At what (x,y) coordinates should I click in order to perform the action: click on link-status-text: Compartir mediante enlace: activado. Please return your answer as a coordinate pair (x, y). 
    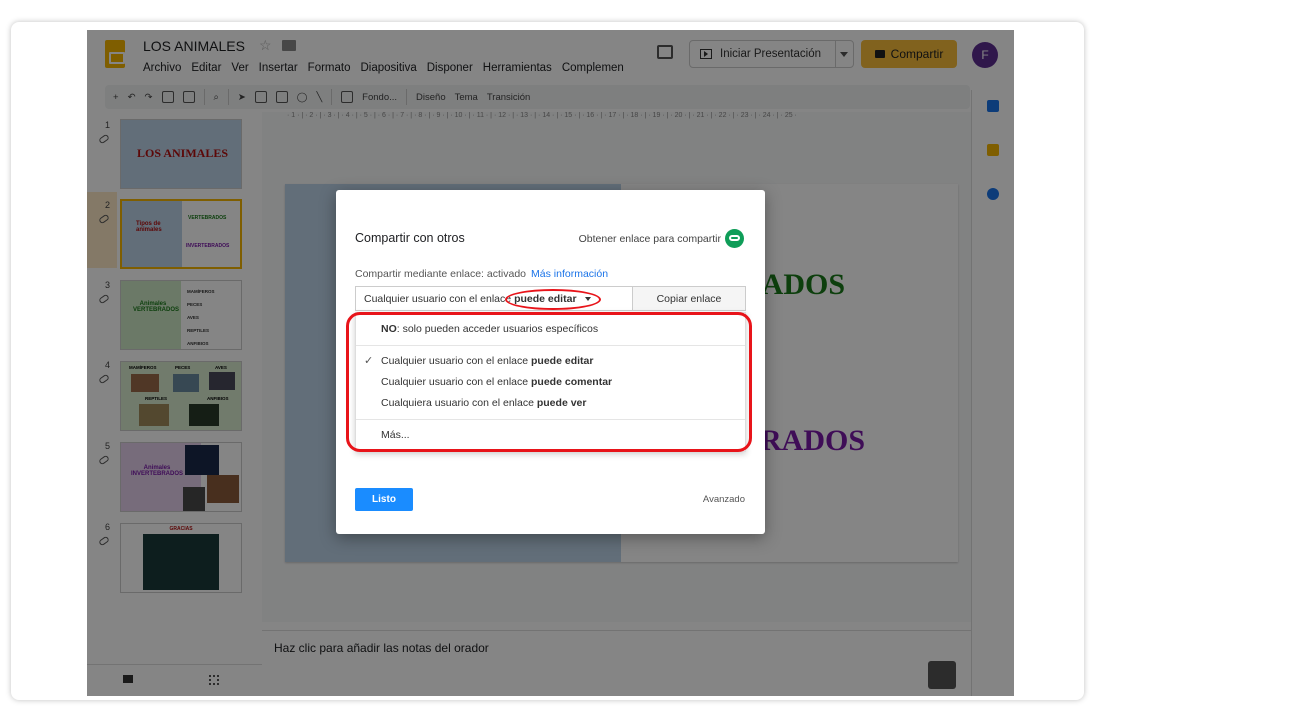
    Looking at the image, I should click on (441, 274).